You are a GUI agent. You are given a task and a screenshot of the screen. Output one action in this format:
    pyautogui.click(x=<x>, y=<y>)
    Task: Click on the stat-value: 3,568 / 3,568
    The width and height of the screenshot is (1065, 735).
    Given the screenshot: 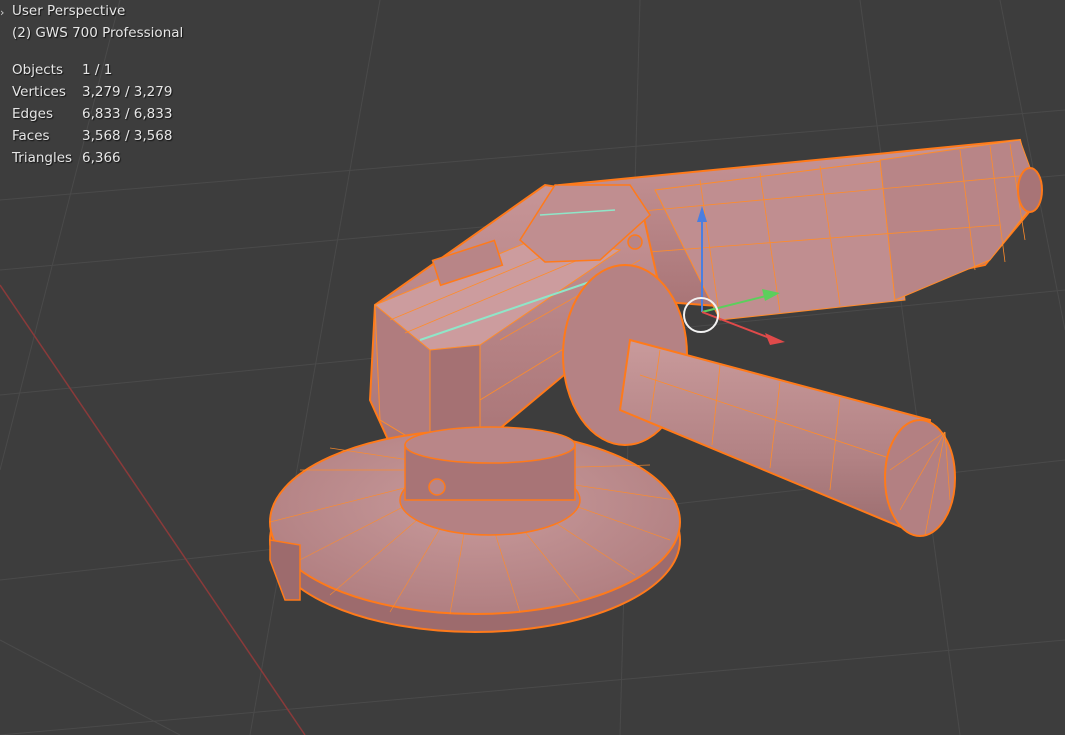 What is the action you would take?
    pyautogui.click(x=127, y=136)
    